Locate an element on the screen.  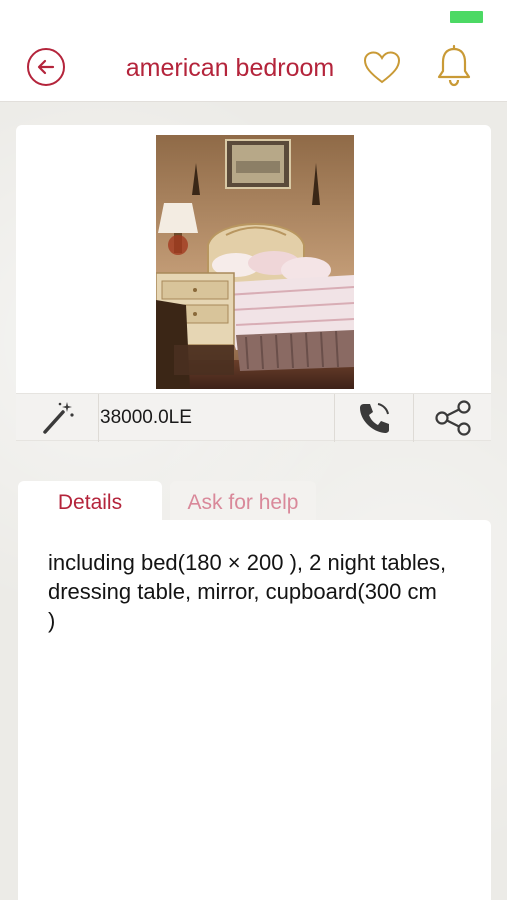
product-action-bar: 38000.0LE is located at coordinates (253, 417).